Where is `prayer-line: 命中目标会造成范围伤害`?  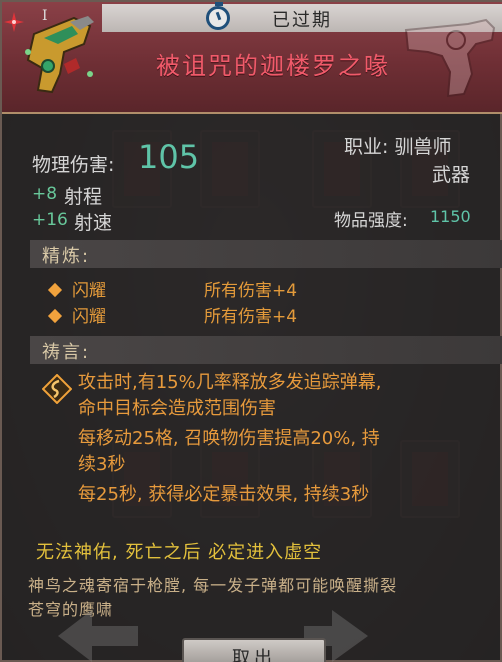
prayer-line: 命中目标会造成范围伤害 is located at coordinates (177, 408).